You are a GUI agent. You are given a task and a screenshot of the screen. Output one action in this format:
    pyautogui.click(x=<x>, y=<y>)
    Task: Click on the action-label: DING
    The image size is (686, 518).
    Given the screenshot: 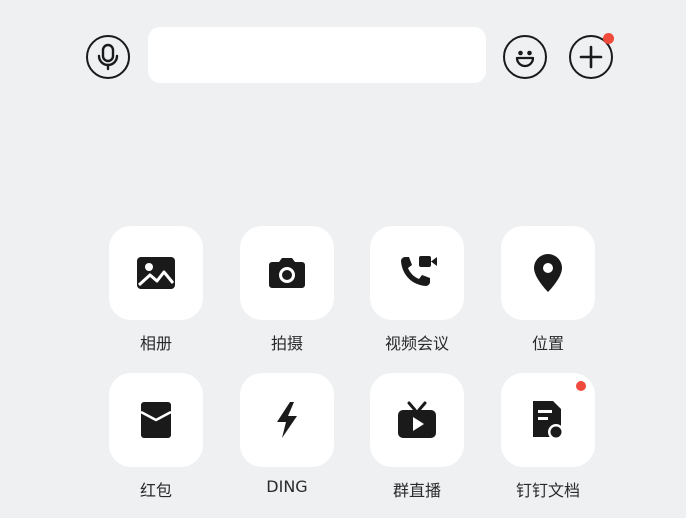 What is the action you would take?
    pyautogui.click(x=287, y=486)
    